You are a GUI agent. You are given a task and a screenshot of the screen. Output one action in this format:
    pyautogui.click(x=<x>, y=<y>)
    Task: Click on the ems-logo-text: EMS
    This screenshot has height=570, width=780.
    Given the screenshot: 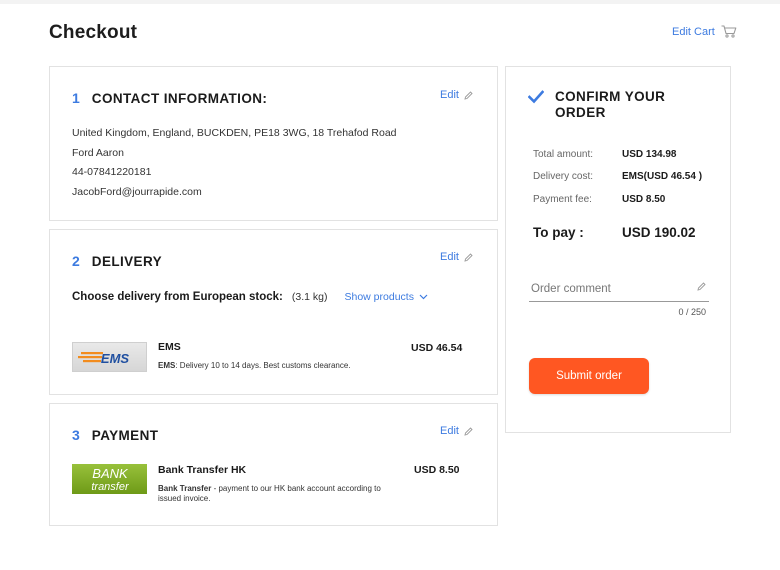 What is the action you would take?
    pyautogui.click(x=115, y=358)
    